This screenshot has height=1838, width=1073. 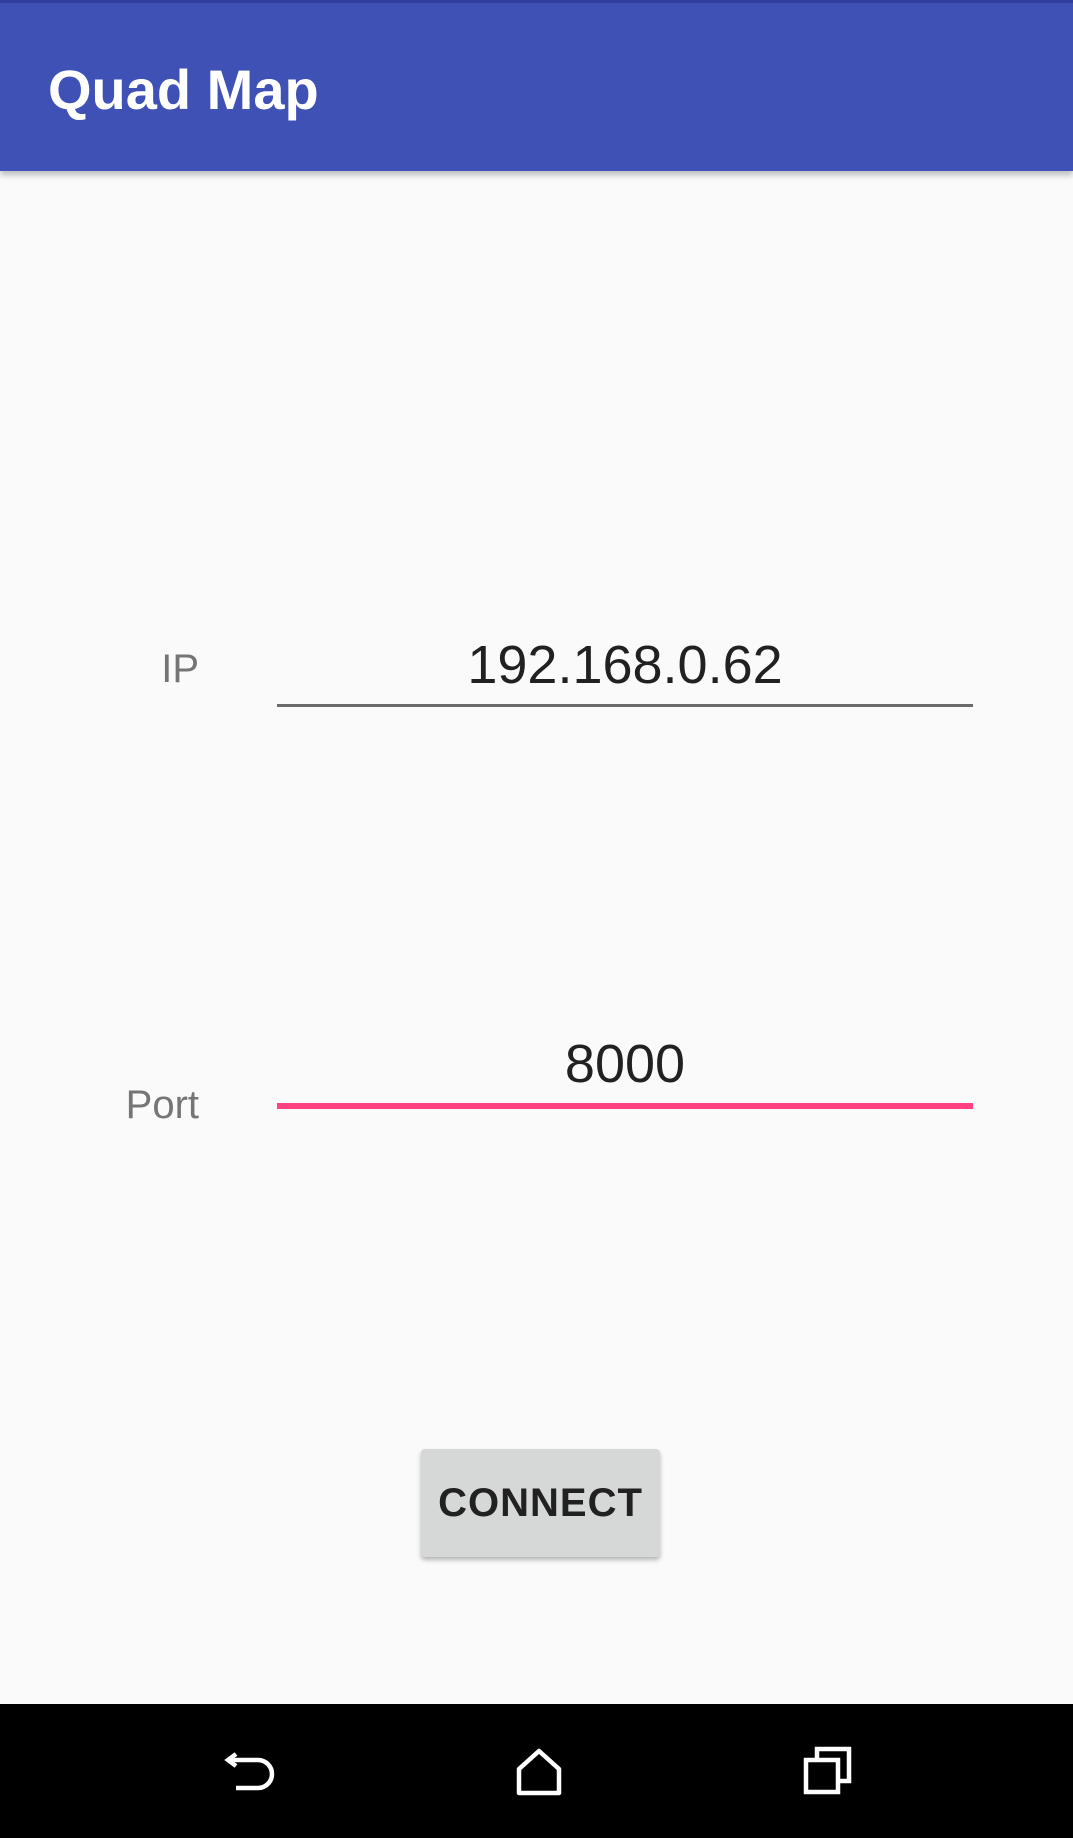 I want to click on recents-icon, so click(x=827, y=1770).